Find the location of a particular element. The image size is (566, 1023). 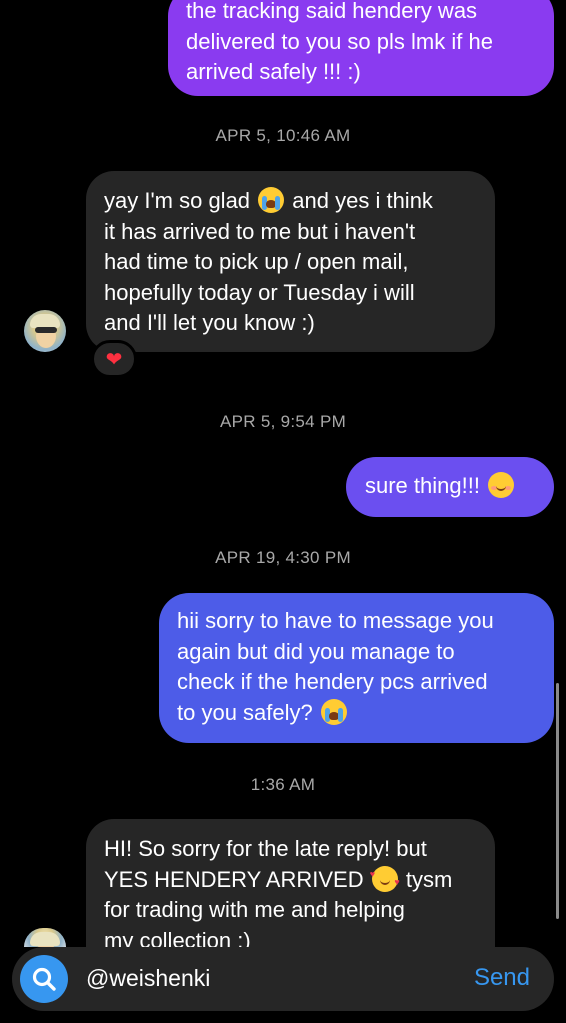

message-text: hii sorry to have to message you is located at coordinates (335, 620).